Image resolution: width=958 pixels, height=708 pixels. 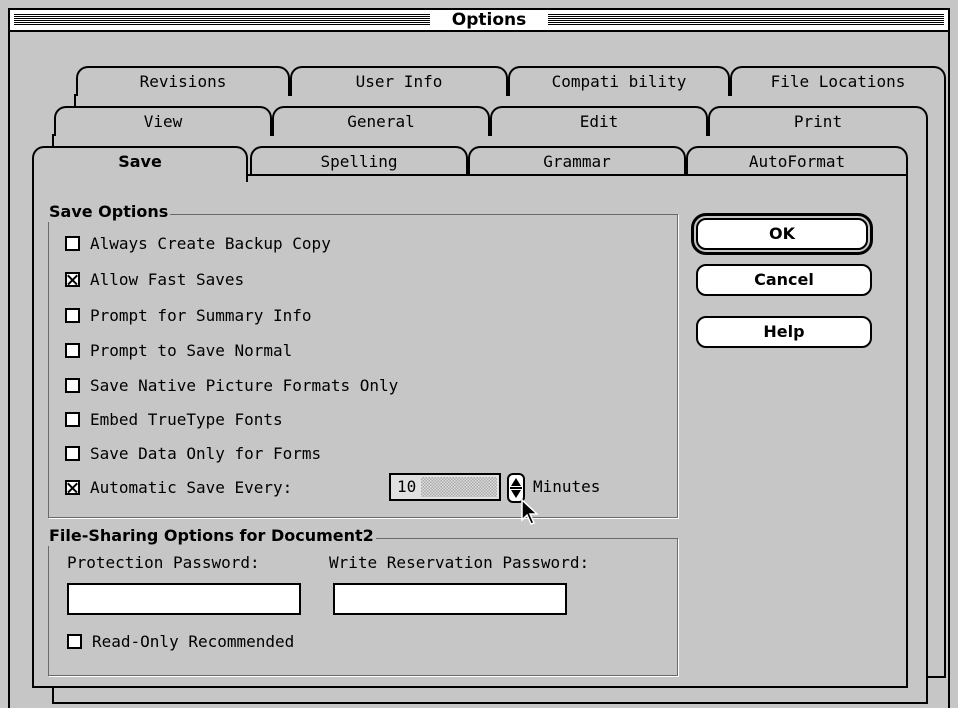 I want to click on tab-user-info: User Info, so click(x=399, y=81).